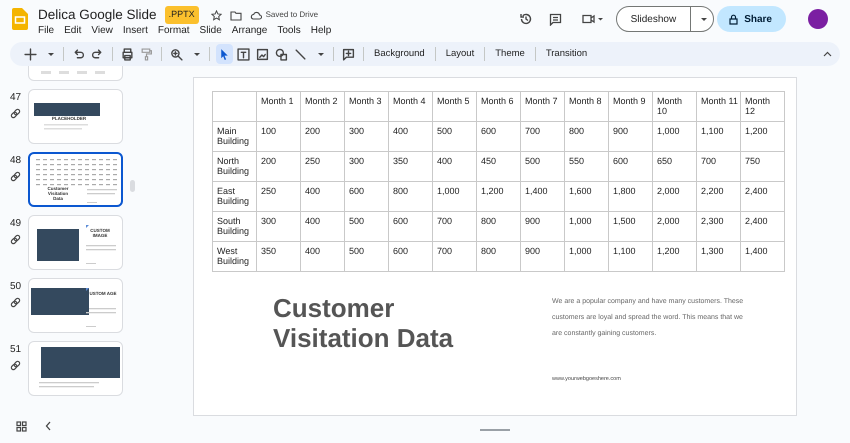  I want to click on scrollbar-thumb, so click(132, 186).